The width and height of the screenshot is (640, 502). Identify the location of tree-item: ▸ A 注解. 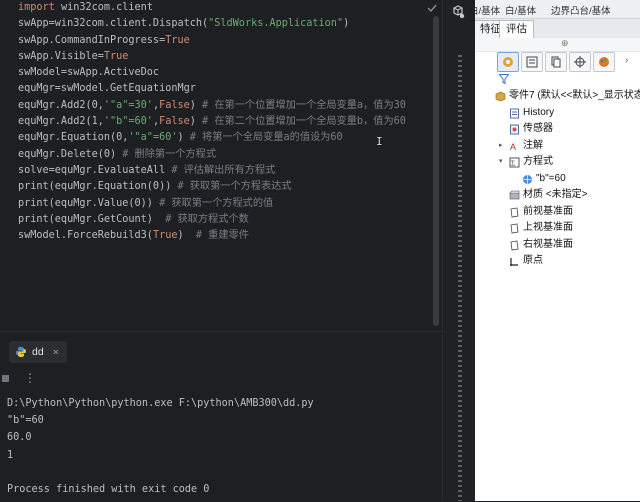
(557, 146).